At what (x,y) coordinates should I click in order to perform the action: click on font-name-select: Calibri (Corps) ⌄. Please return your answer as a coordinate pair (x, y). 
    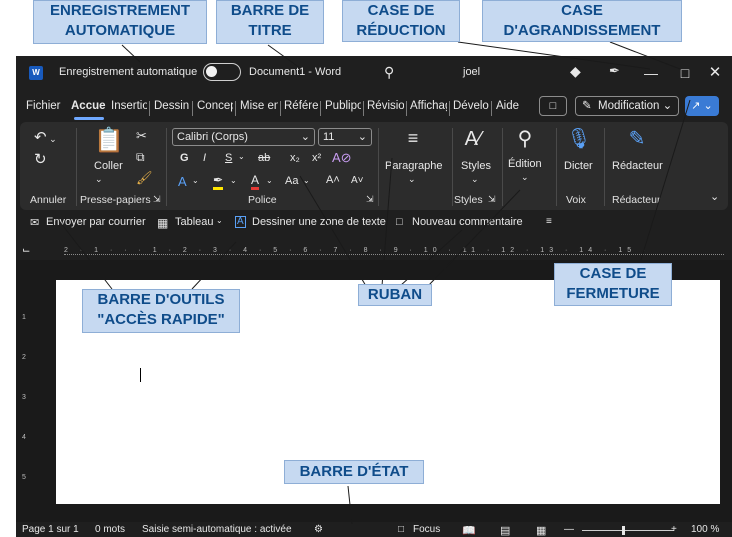
    Looking at the image, I should click on (243, 137).